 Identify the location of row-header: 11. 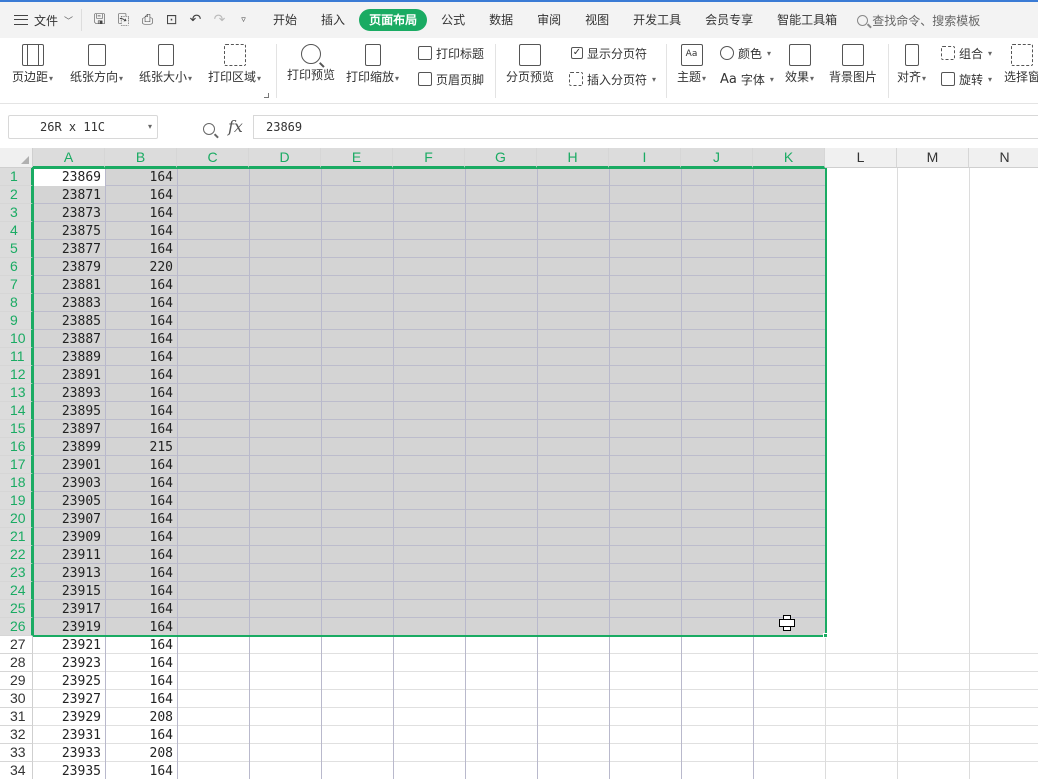
(16, 357).